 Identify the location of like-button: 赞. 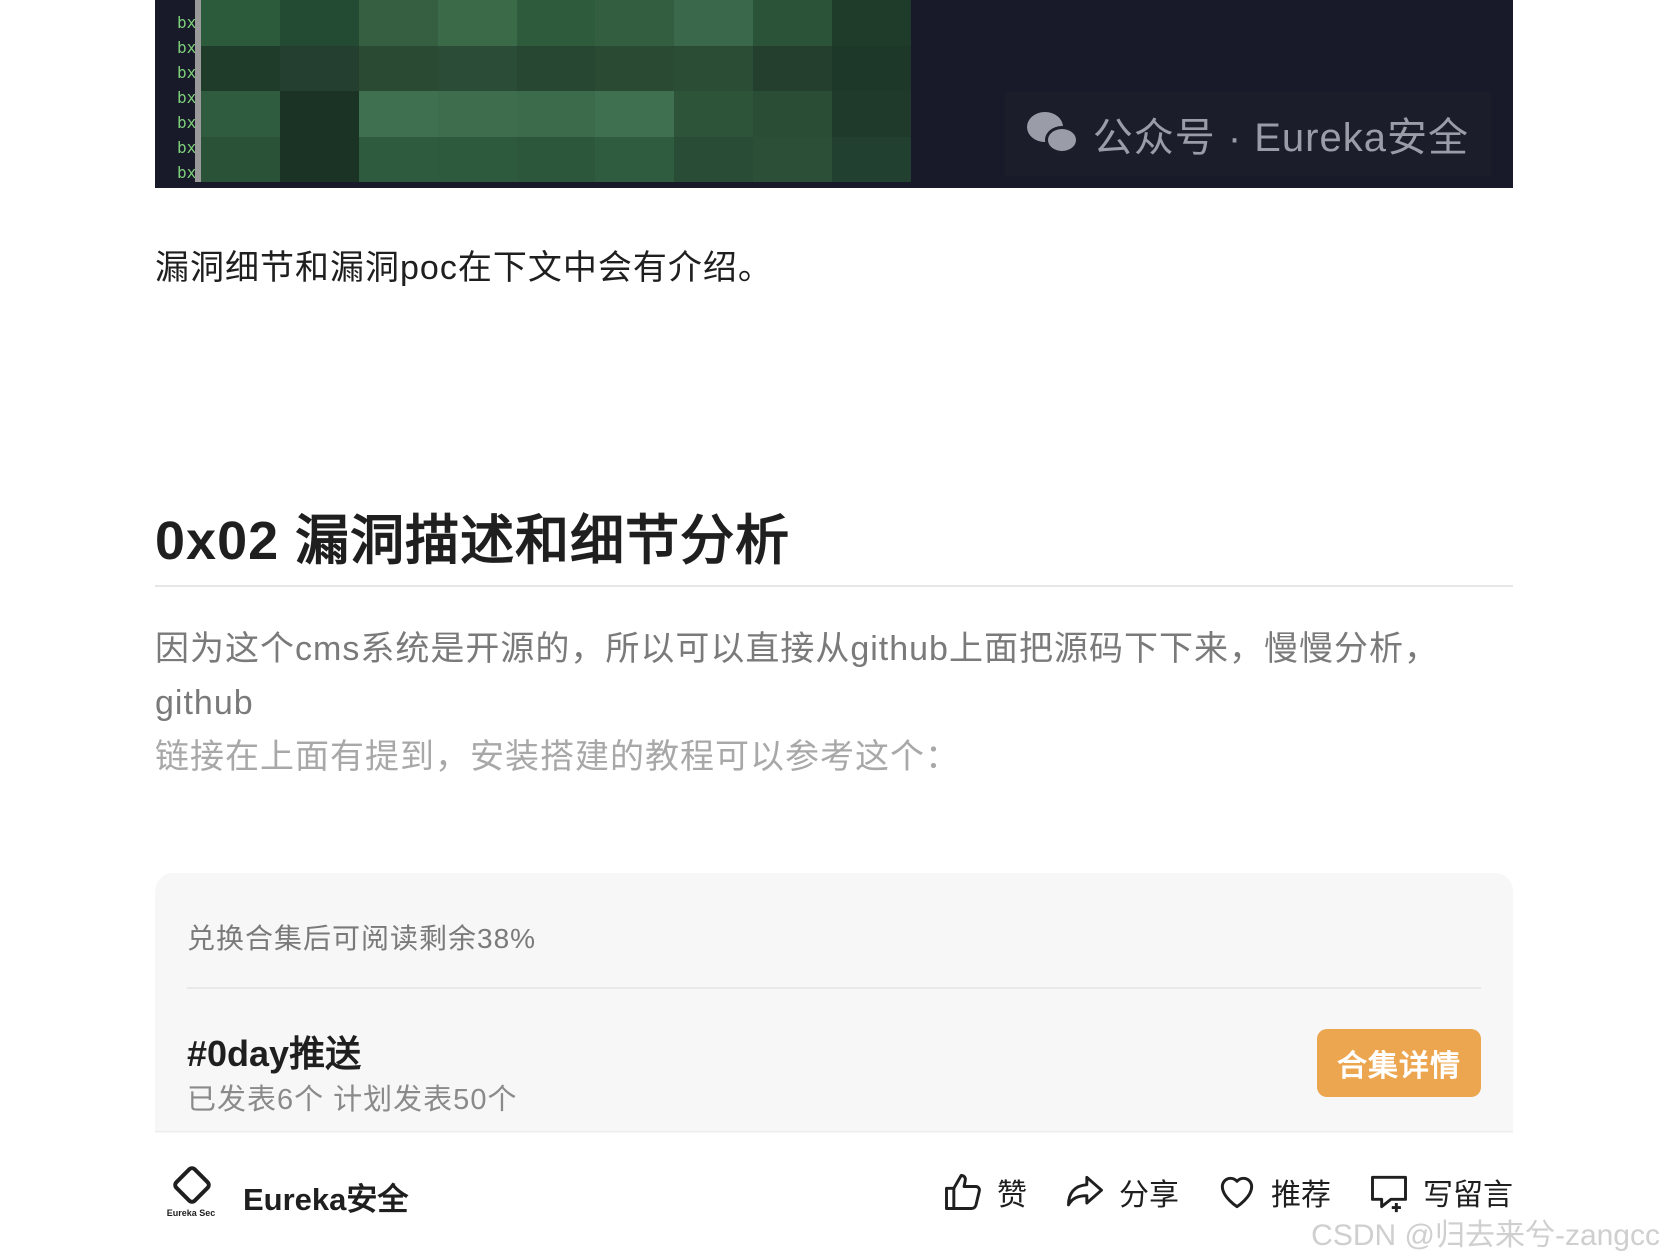
(984, 1192).